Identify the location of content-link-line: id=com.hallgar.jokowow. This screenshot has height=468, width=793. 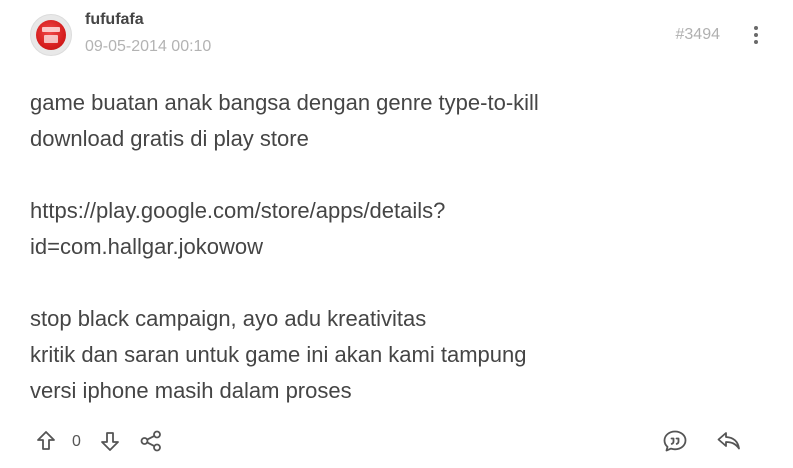
(396, 247).